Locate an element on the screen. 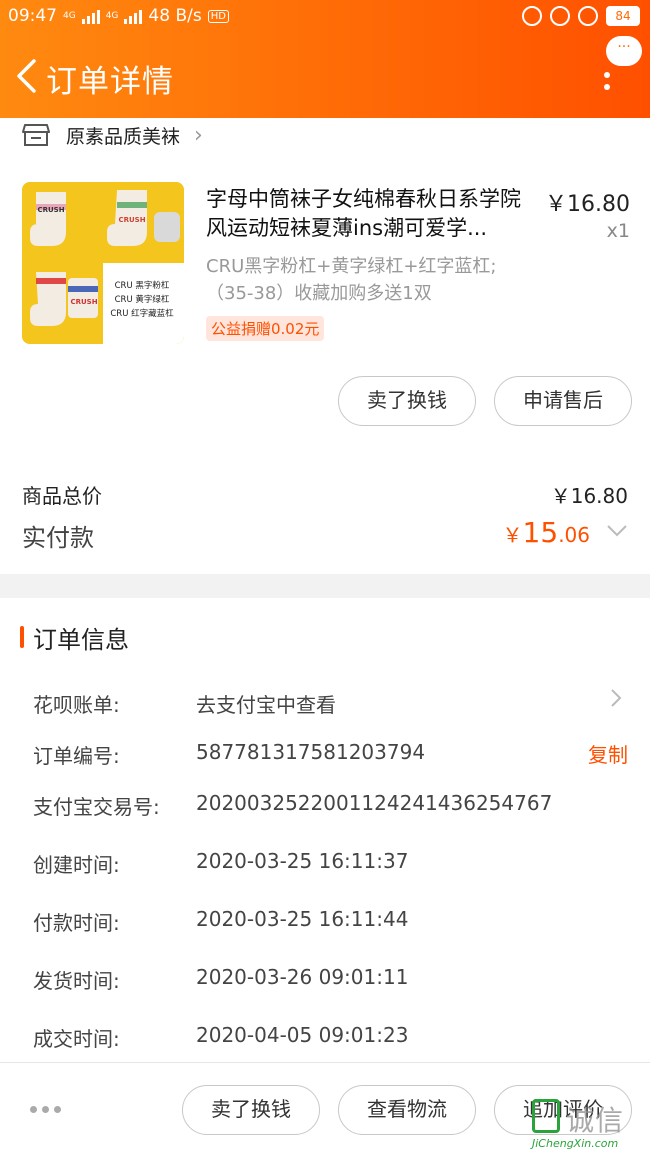 The height and width of the screenshot is (1155, 650). completed-time-label: 成交时间: is located at coordinates (76, 1039).